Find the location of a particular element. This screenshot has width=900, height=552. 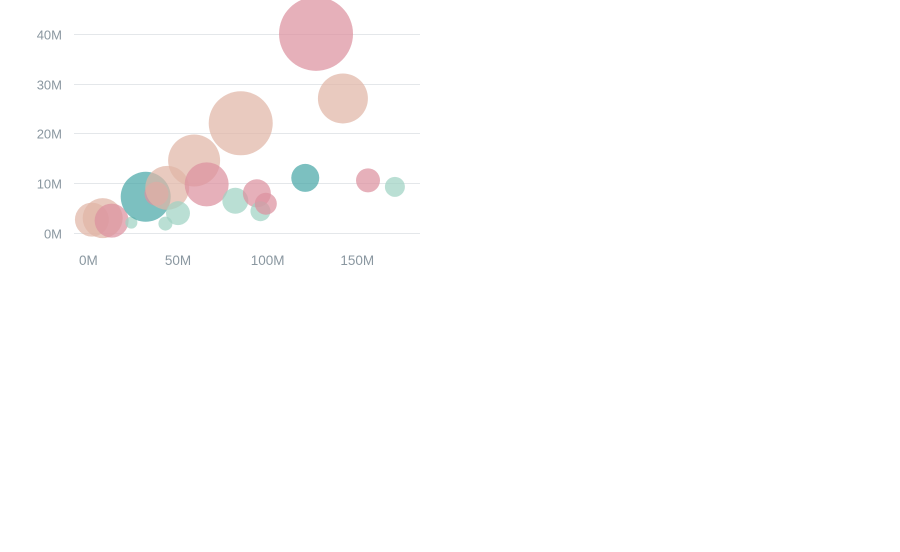

tick-label: 40M is located at coordinates (49, 35).